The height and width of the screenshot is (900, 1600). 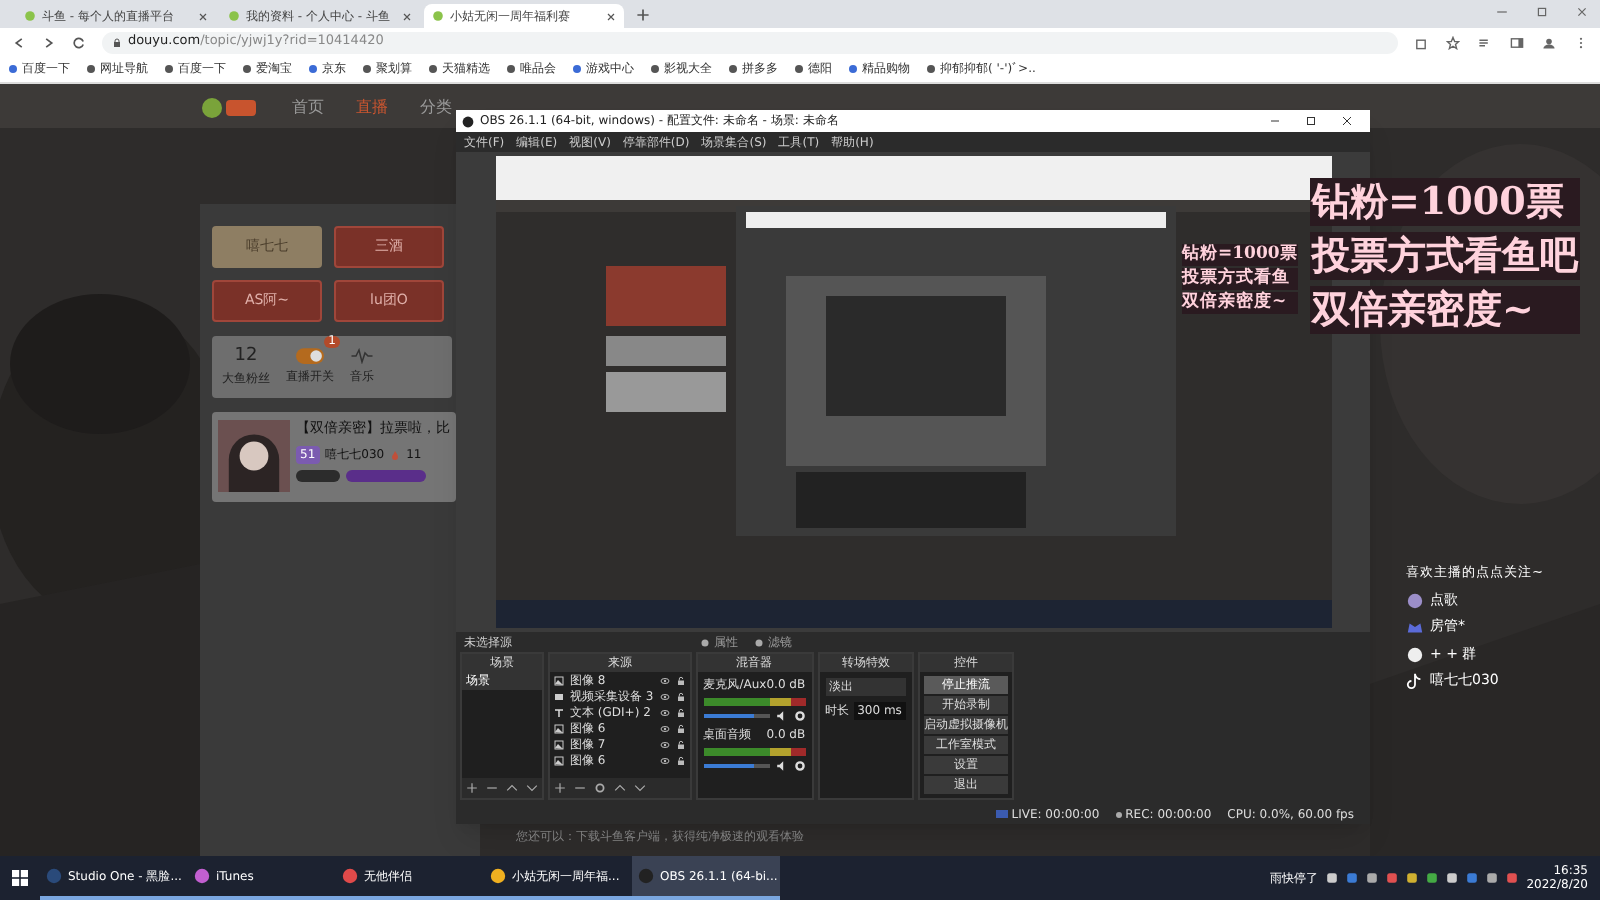 What do you see at coordinates (1485, 42) in the screenshot?
I see `reading-list-icon` at bounding box center [1485, 42].